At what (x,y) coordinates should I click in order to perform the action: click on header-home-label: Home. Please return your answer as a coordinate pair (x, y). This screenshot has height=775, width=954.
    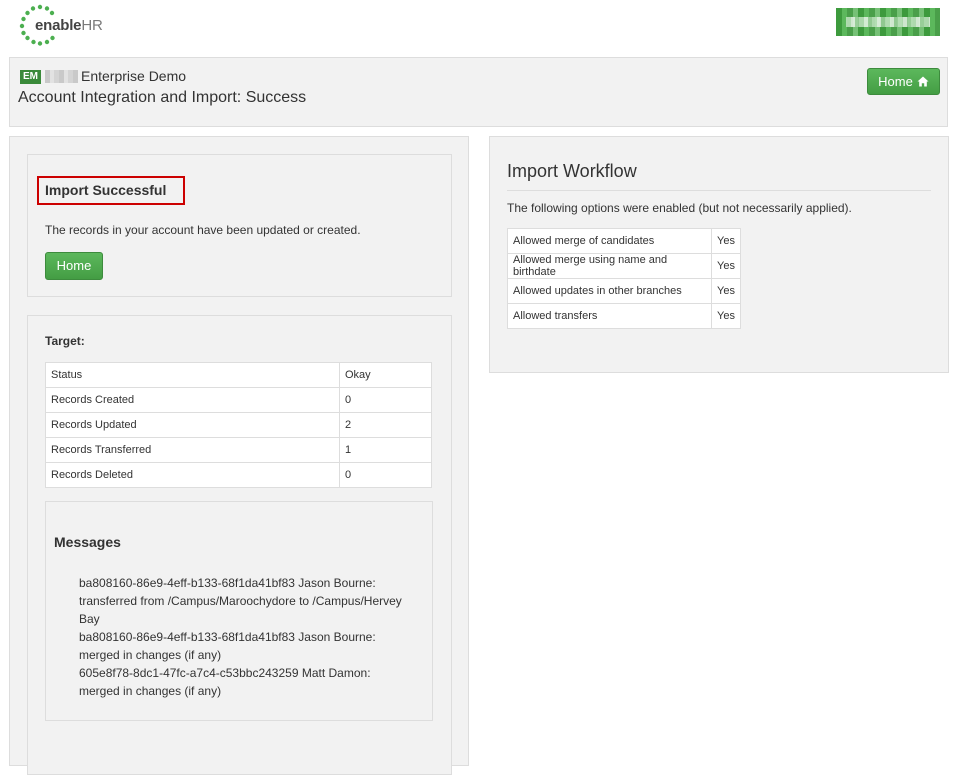
    Looking at the image, I should click on (895, 81).